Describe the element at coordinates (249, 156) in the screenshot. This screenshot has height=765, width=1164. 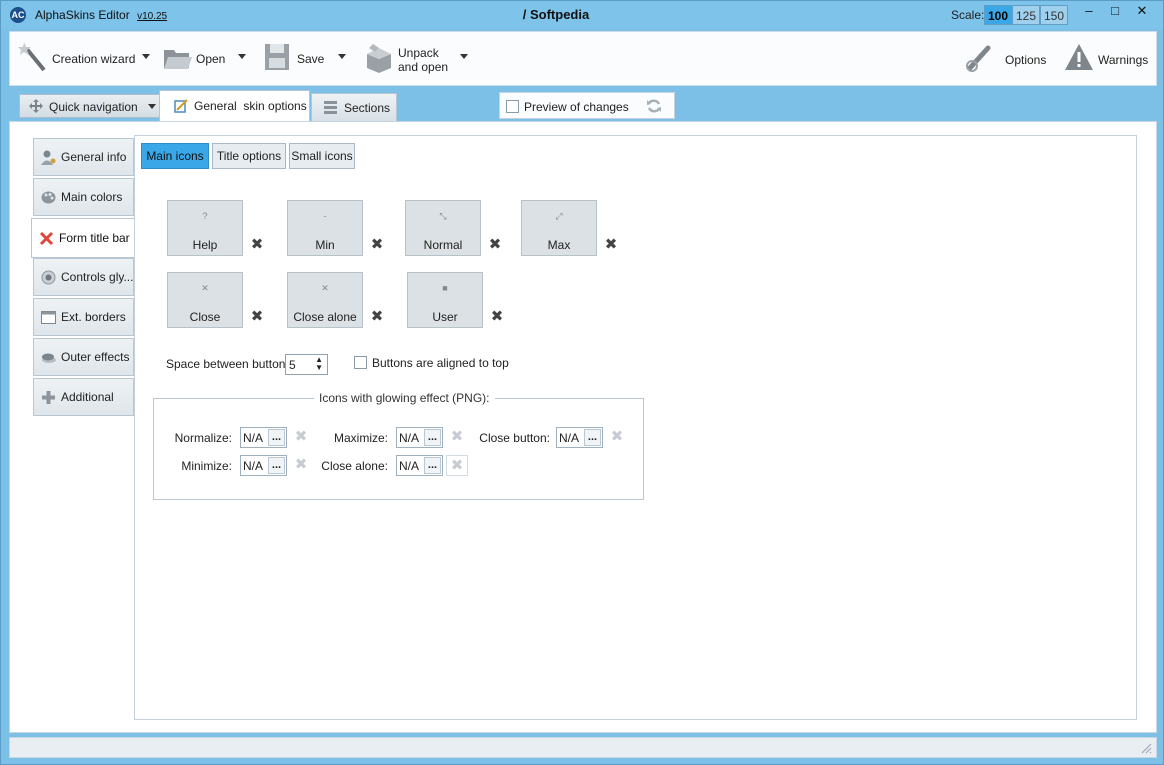
I see `subtab-title-options: Title options` at that location.